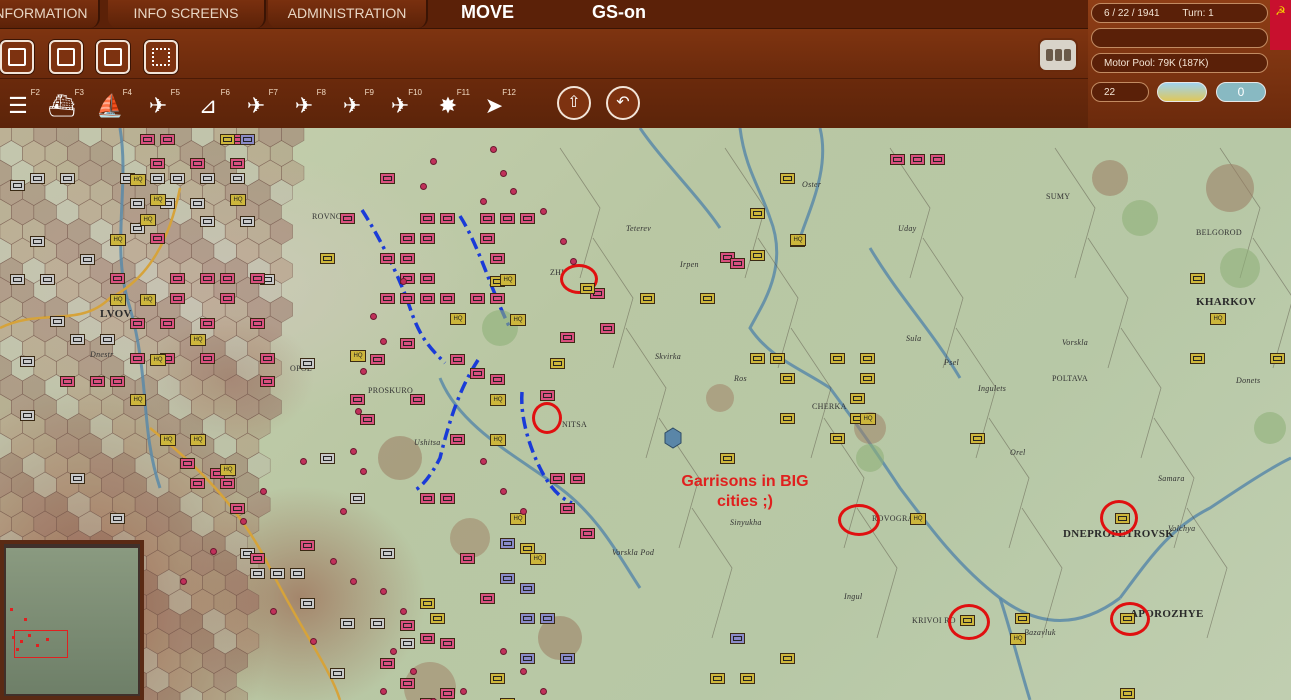  Describe the element at coordinates (161, 57) in the screenshot. I see `grid-button` at that location.